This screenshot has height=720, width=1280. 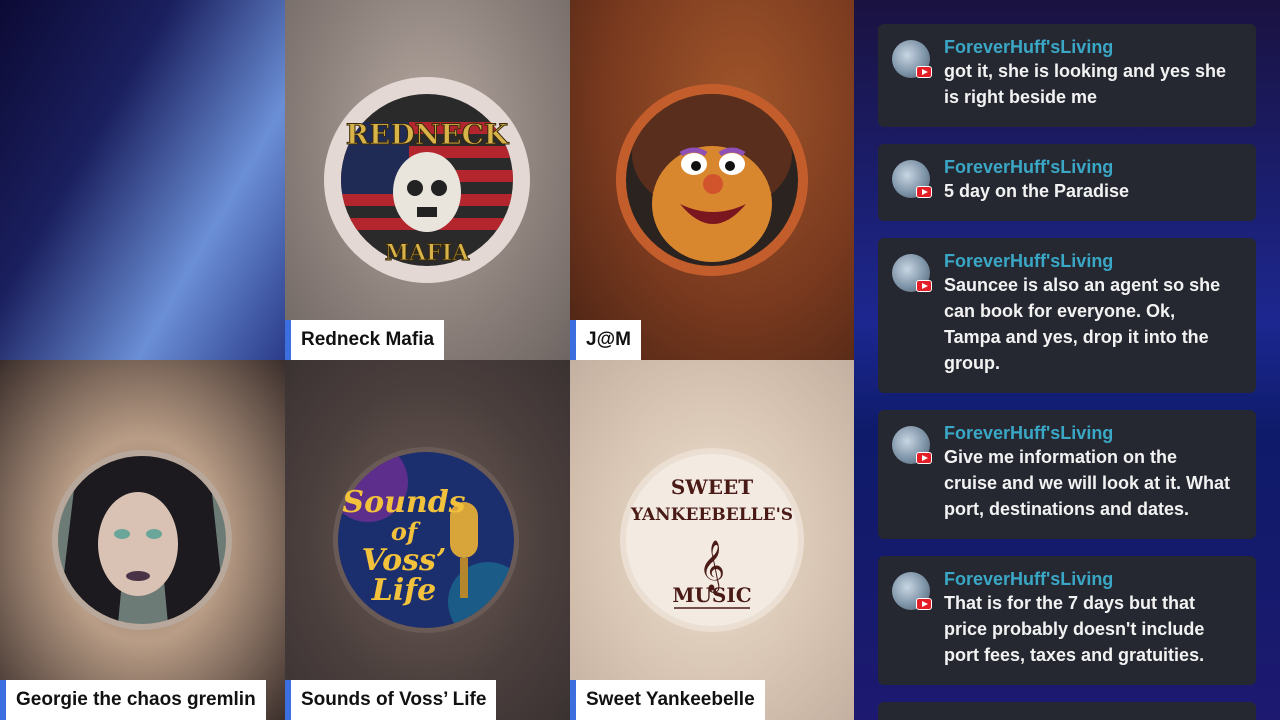 I want to click on logo-line-1: Sounds, so click(x=403, y=502).